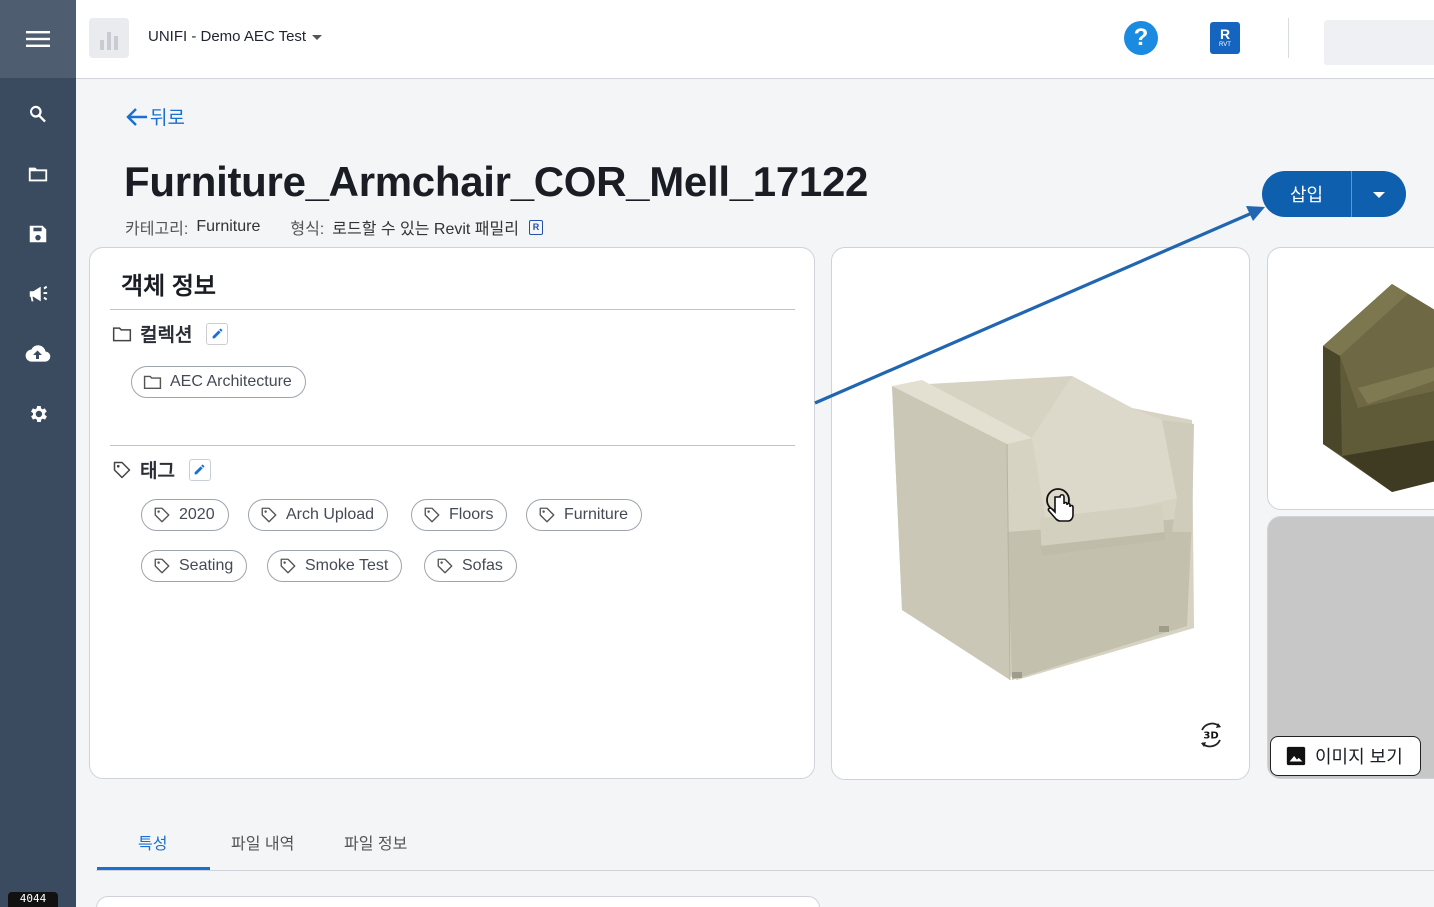 The image size is (1434, 907). I want to click on top-divider, so click(1288, 38).